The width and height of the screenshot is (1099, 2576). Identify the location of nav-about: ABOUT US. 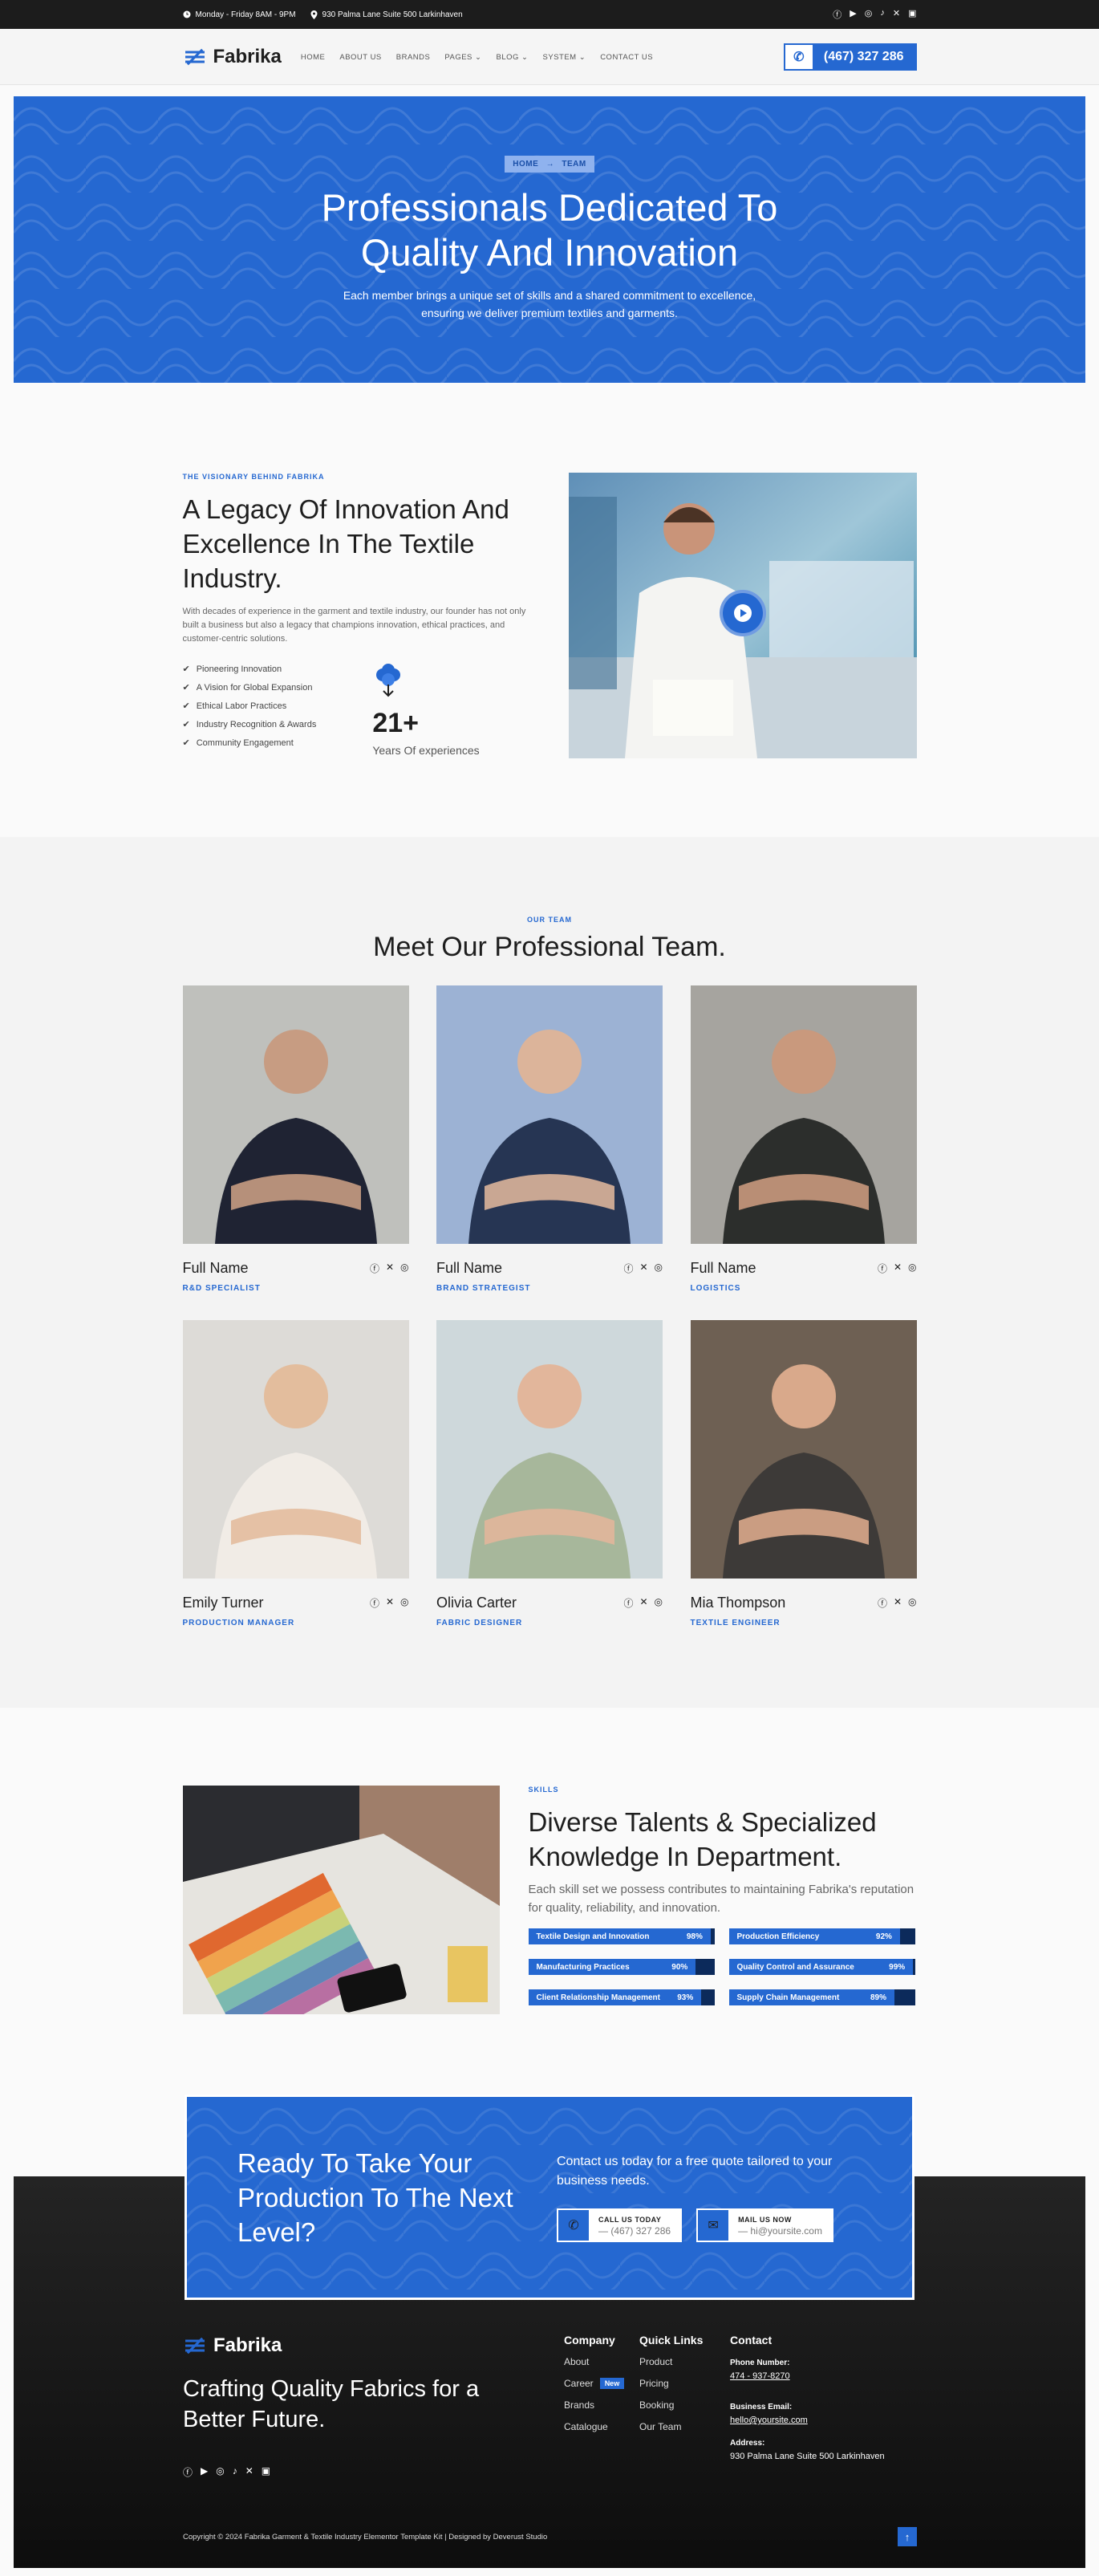
(360, 58).